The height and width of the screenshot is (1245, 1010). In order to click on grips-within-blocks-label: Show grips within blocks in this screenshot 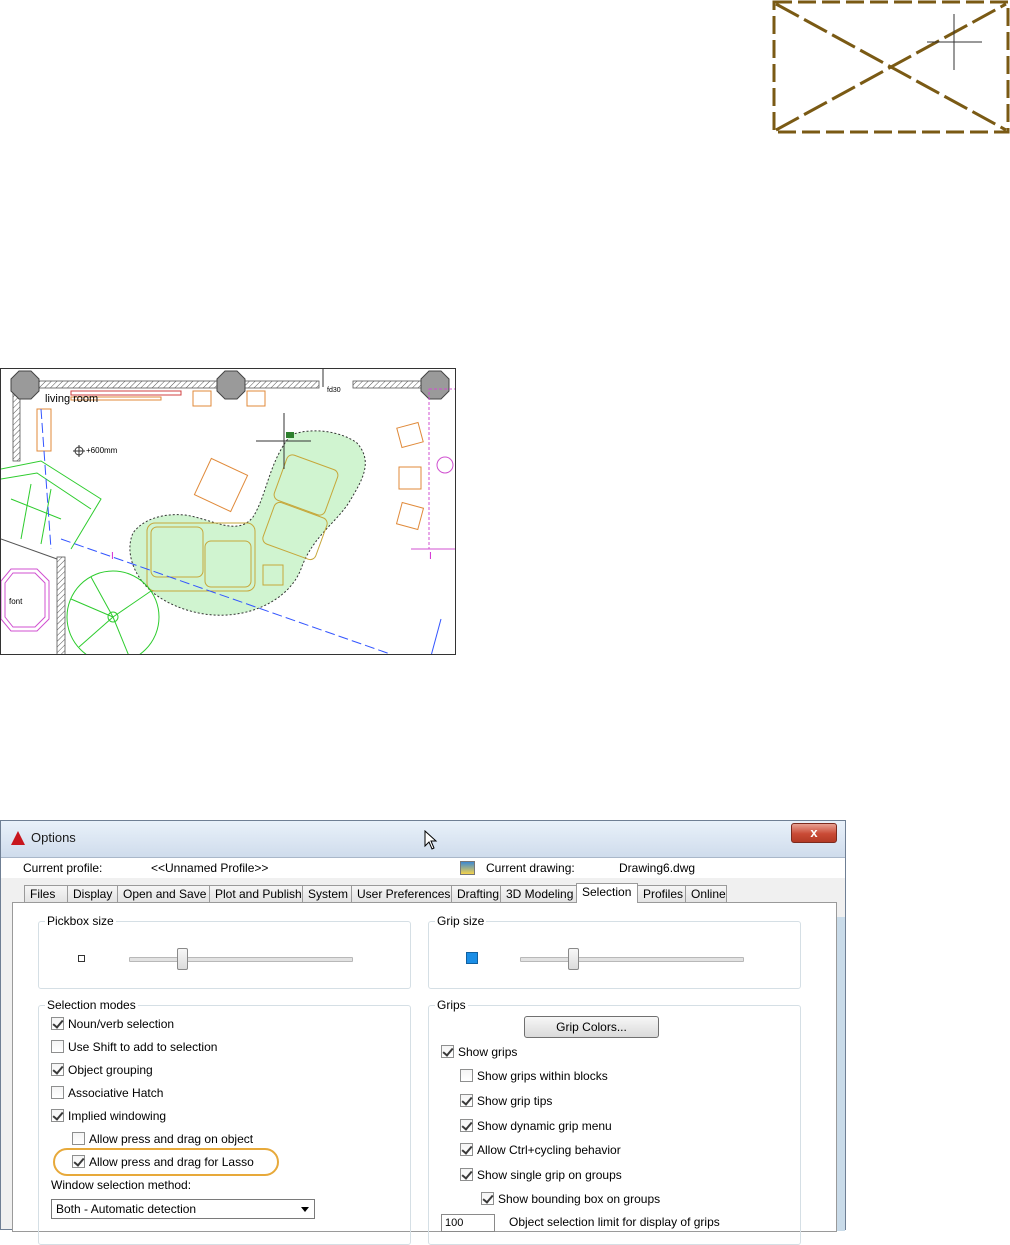, I will do `click(542, 1076)`.